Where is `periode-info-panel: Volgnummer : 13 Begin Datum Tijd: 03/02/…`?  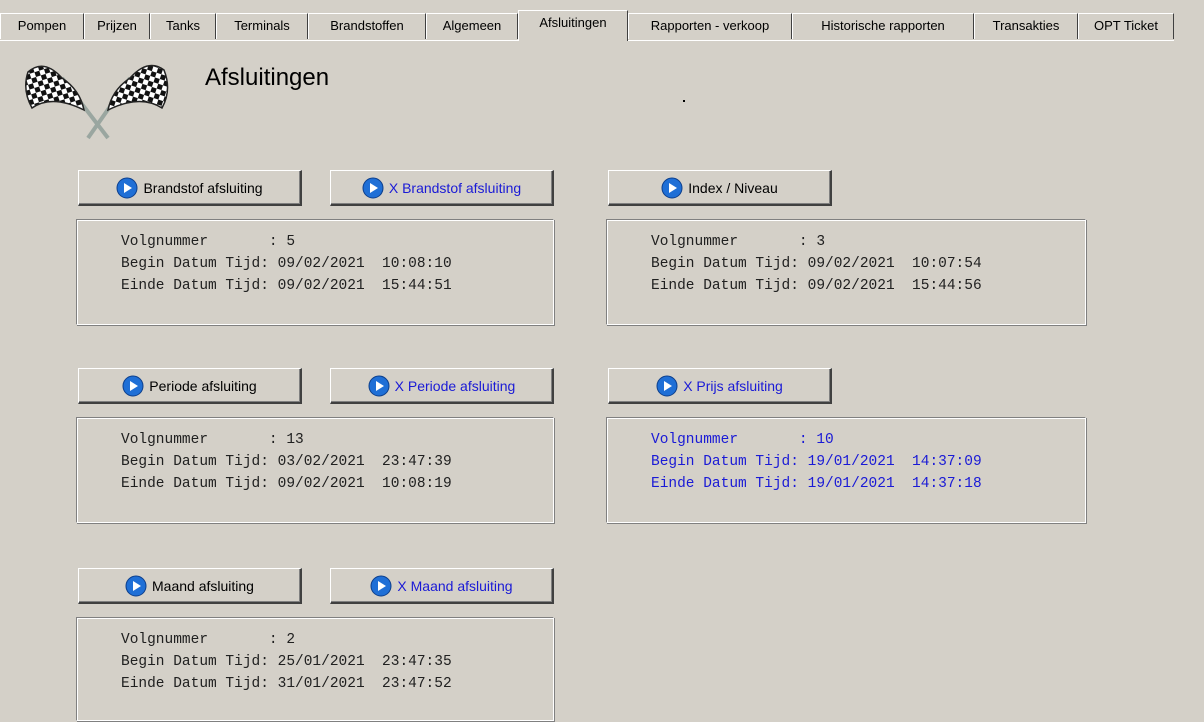 periode-info-panel: Volgnummer : 13 Begin Datum Tijd: 03/02/… is located at coordinates (315, 470).